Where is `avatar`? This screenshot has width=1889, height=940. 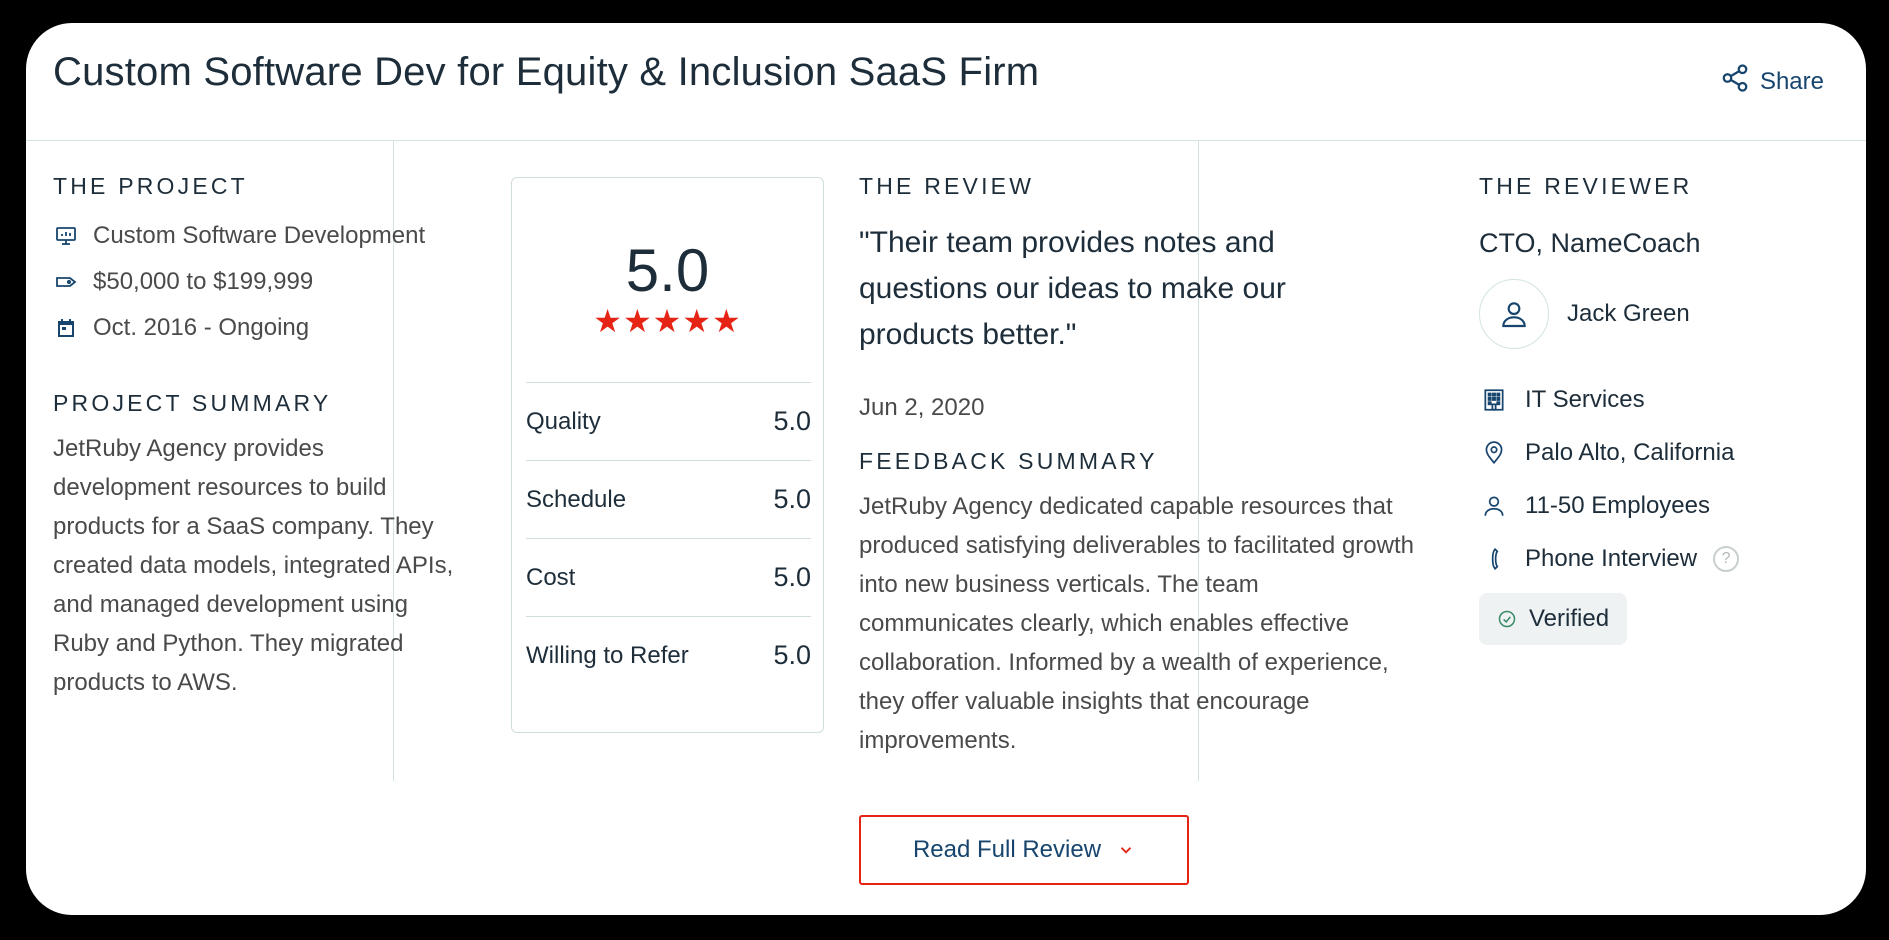
avatar is located at coordinates (1514, 314).